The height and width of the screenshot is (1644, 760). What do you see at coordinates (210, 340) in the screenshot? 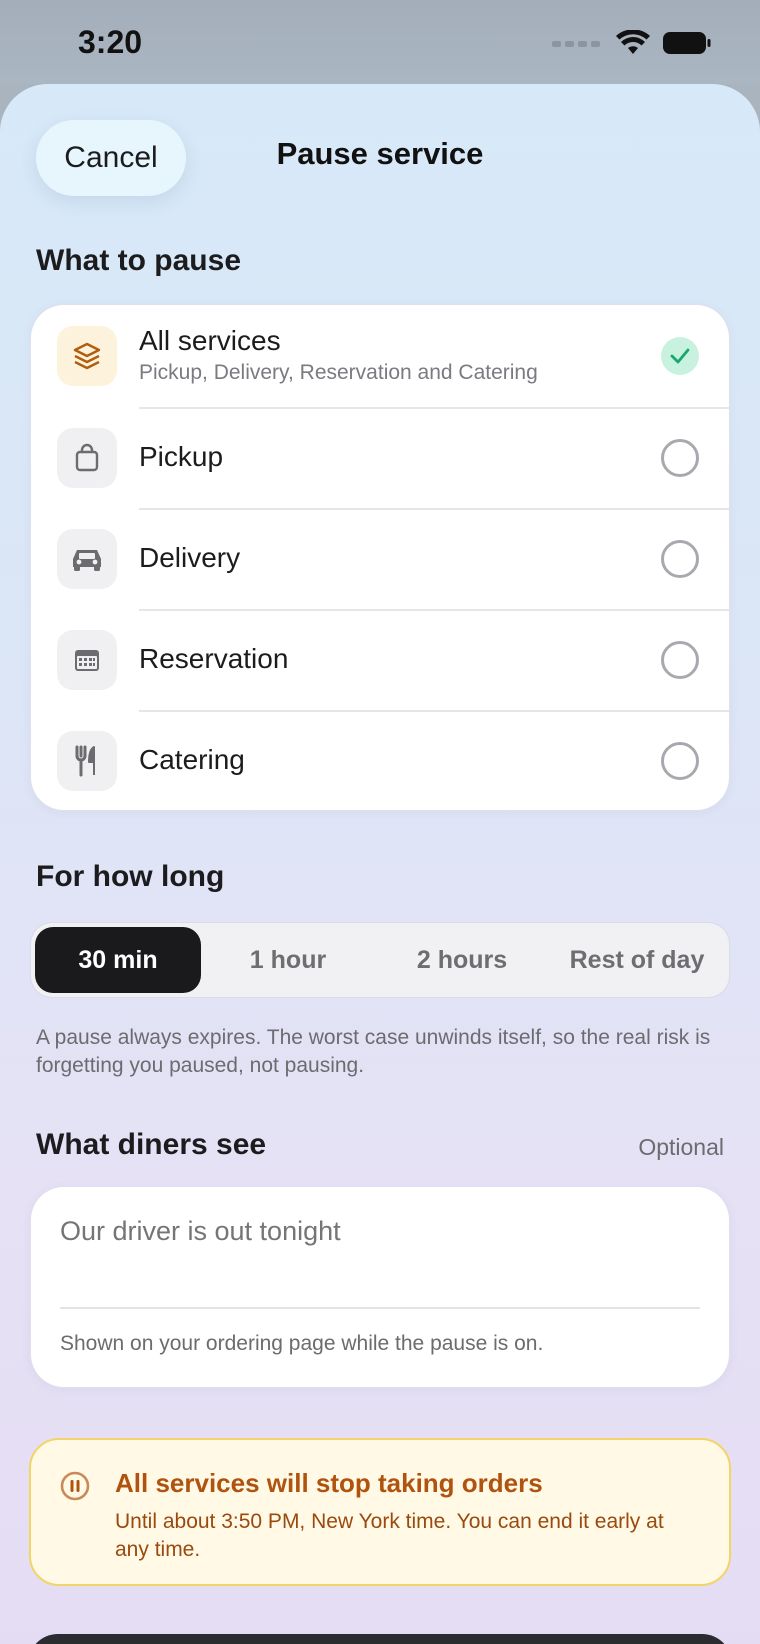
I see `service-name: All services` at bounding box center [210, 340].